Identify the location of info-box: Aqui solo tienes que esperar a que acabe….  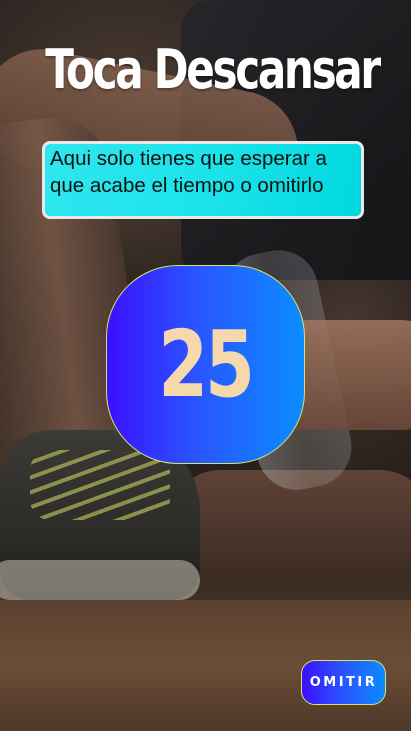
(203, 180).